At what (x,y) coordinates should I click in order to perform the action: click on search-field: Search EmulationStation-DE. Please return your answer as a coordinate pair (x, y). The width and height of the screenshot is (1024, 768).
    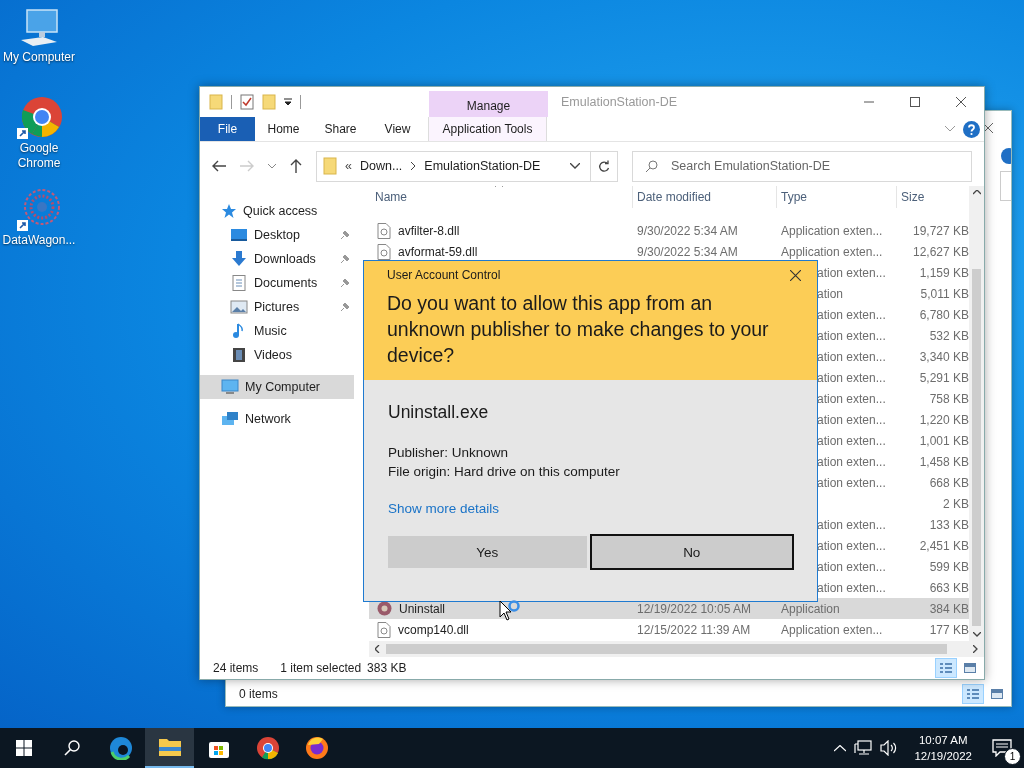
    Looking at the image, I should click on (802, 166).